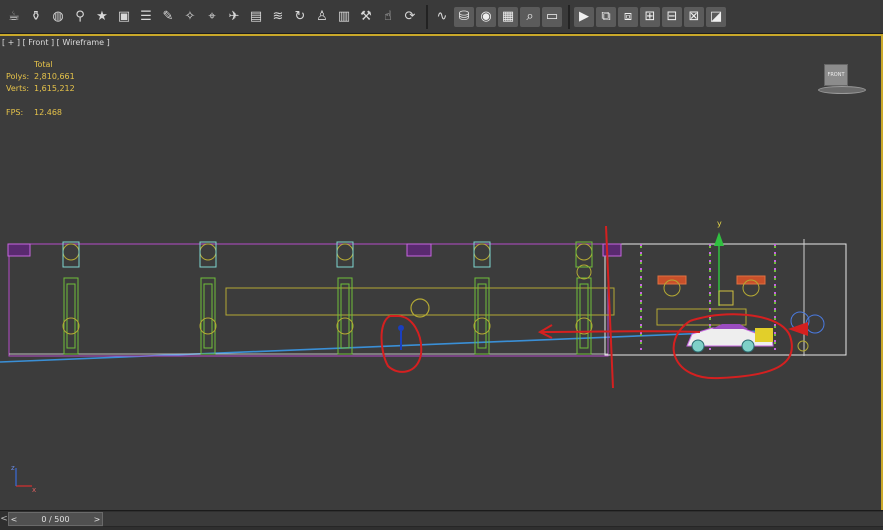 Image resolution: width=883 pixels, height=530 pixels. What do you see at coordinates (97, 519) in the screenshot?
I see `time-next-button: >` at bounding box center [97, 519].